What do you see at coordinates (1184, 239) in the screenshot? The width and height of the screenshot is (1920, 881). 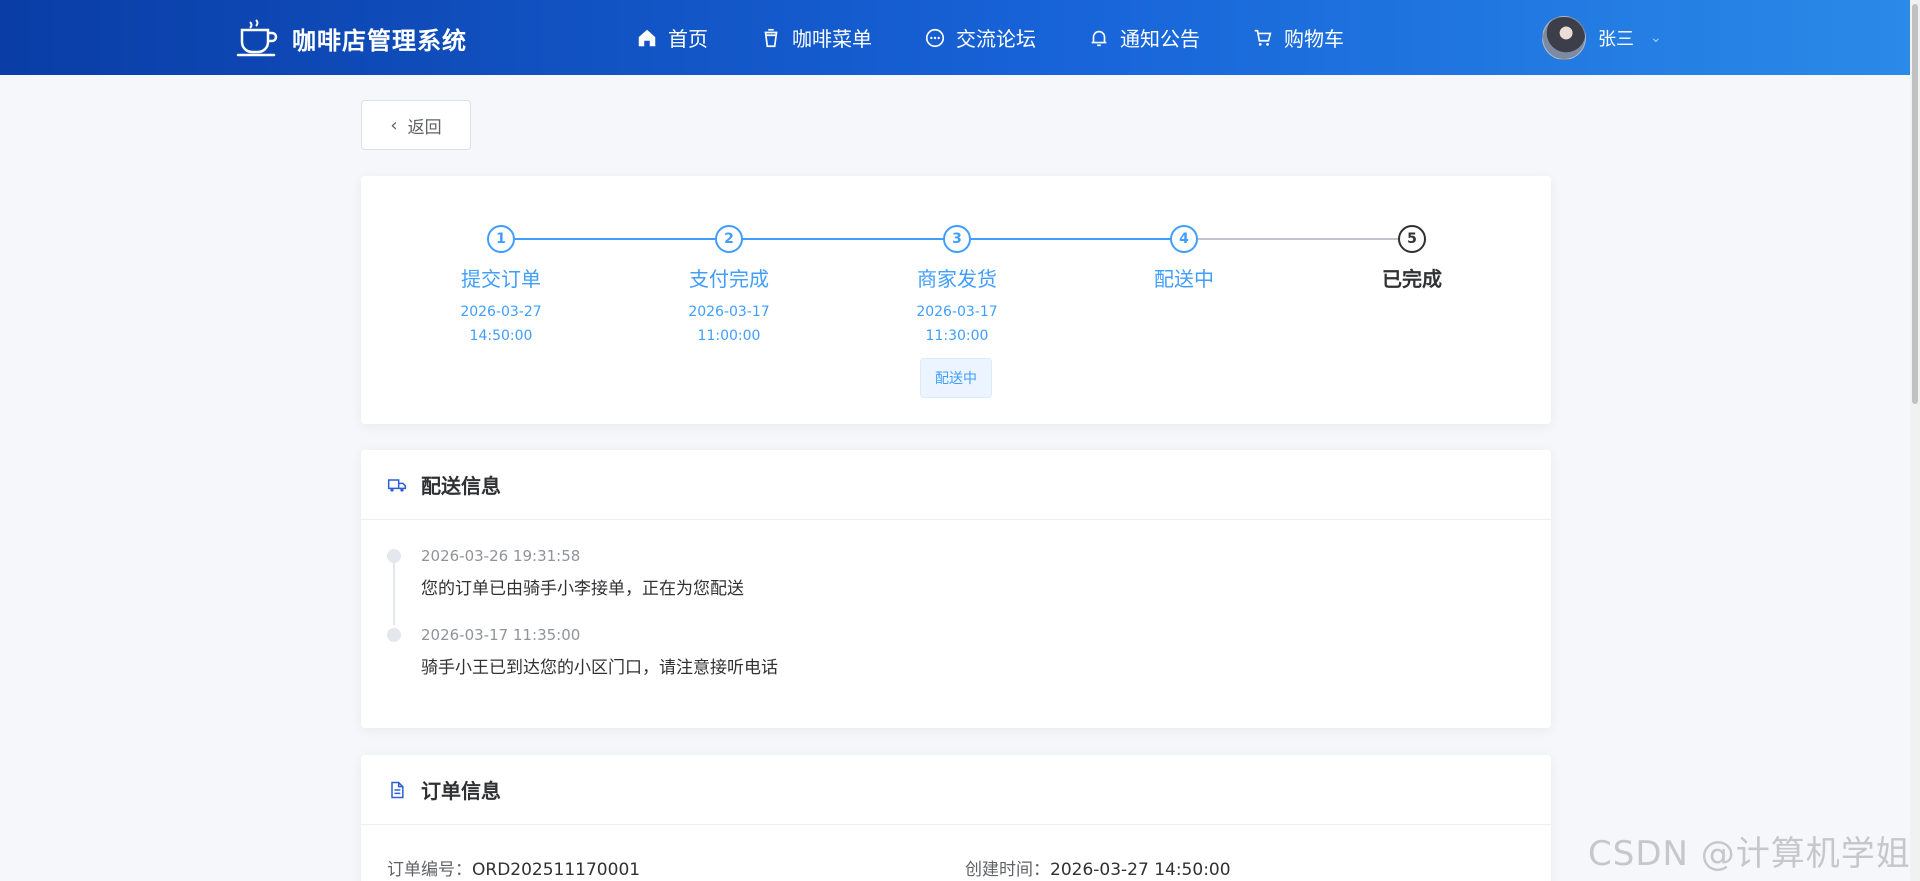 I see `step-number: 4` at bounding box center [1184, 239].